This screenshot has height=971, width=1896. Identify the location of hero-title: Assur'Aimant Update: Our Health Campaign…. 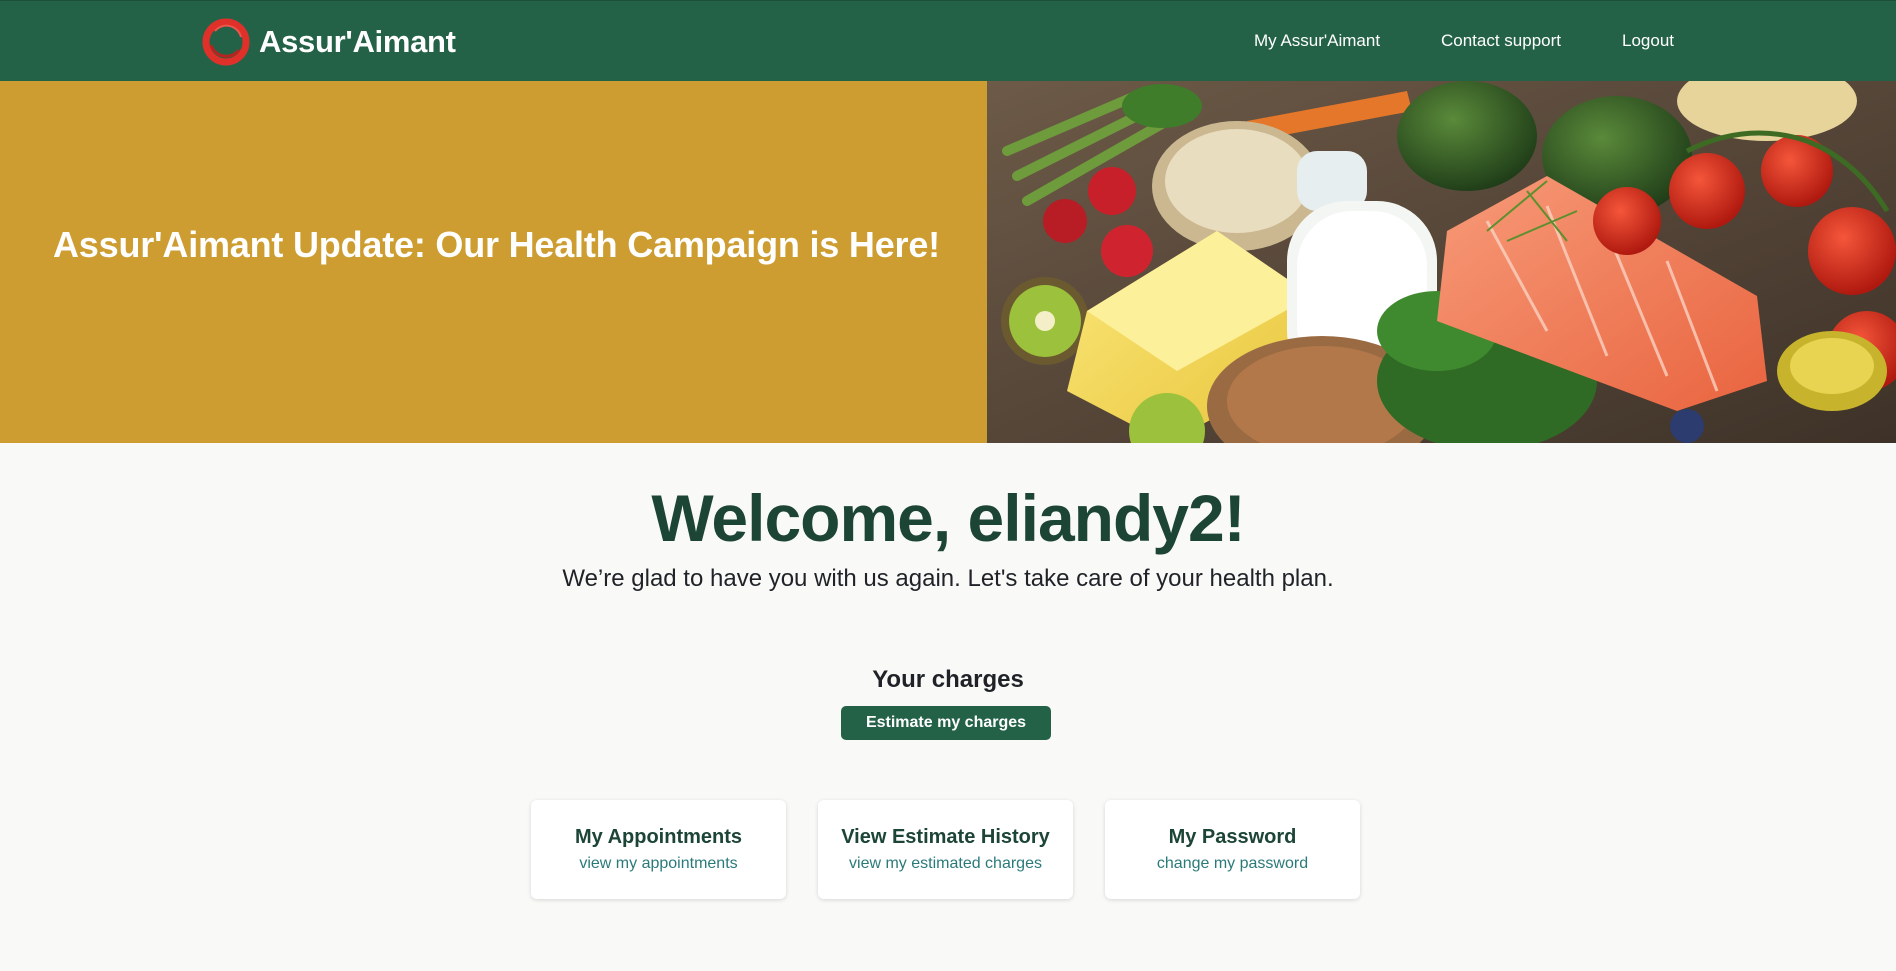
(496, 244).